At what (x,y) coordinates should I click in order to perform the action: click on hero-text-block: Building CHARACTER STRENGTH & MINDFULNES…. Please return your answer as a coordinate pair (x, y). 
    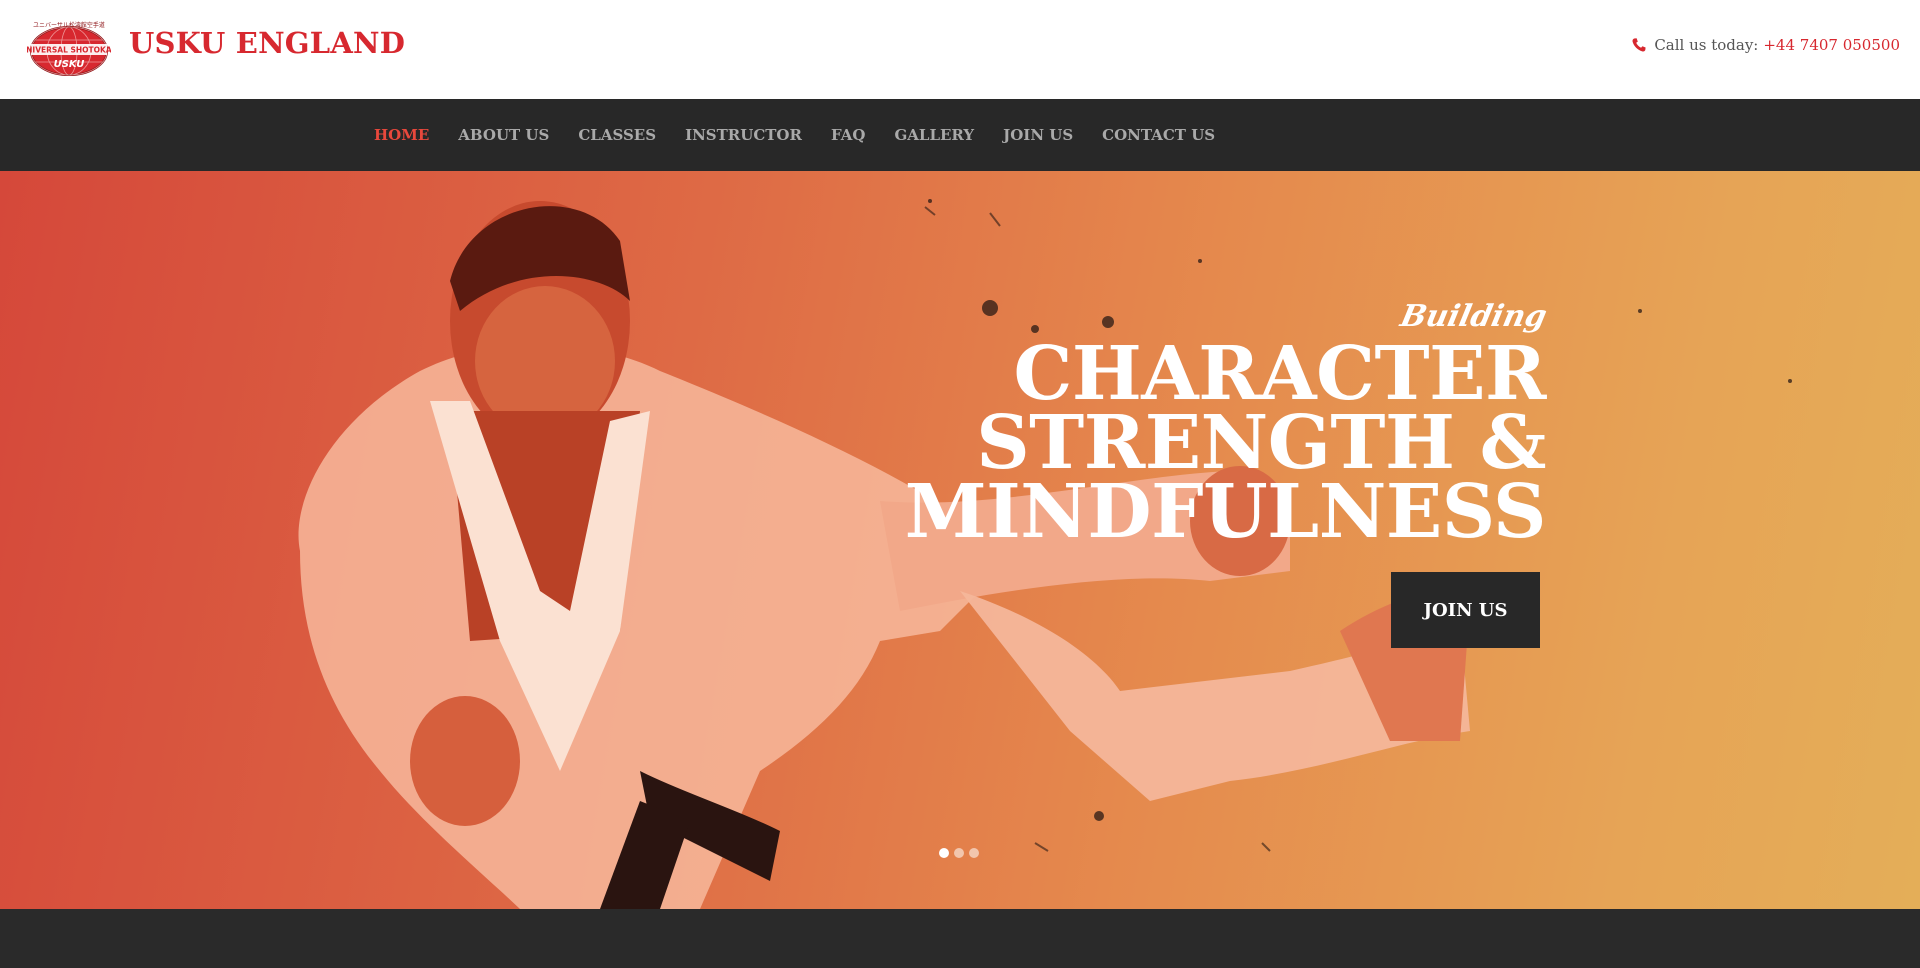
    Looking at the image, I should click on (1227, 427).